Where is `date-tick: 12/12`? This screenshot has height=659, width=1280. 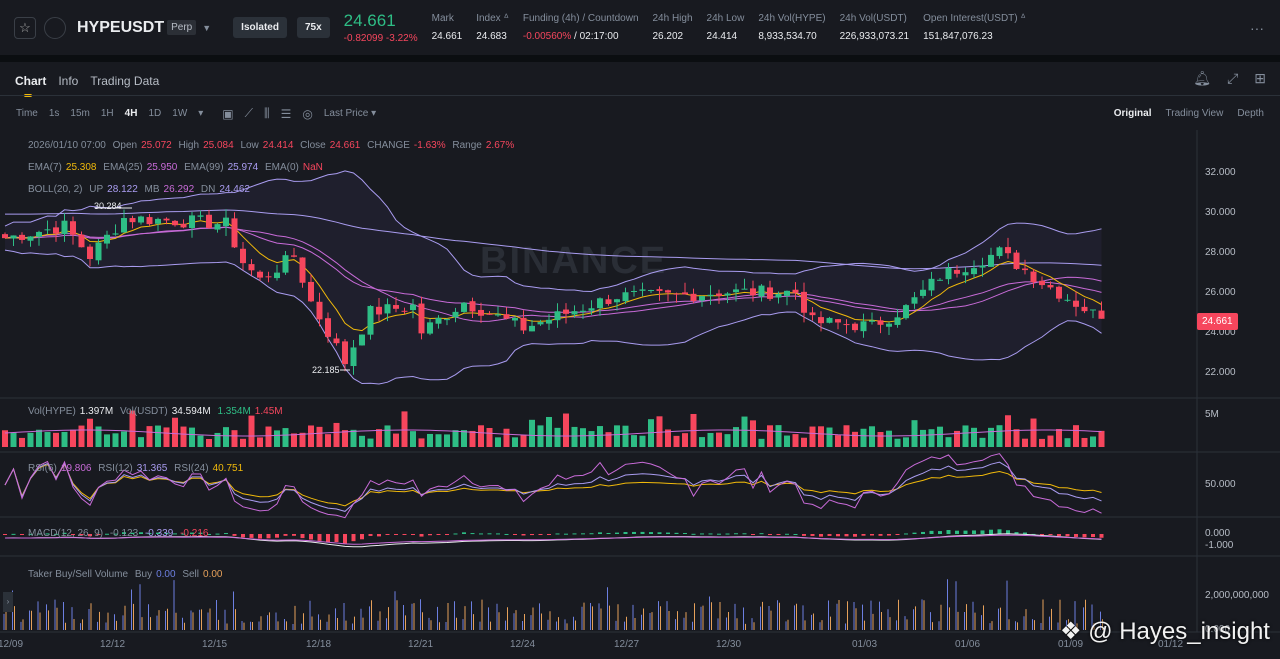 date-tick: 12/12 is located at coordinates (113, 644).